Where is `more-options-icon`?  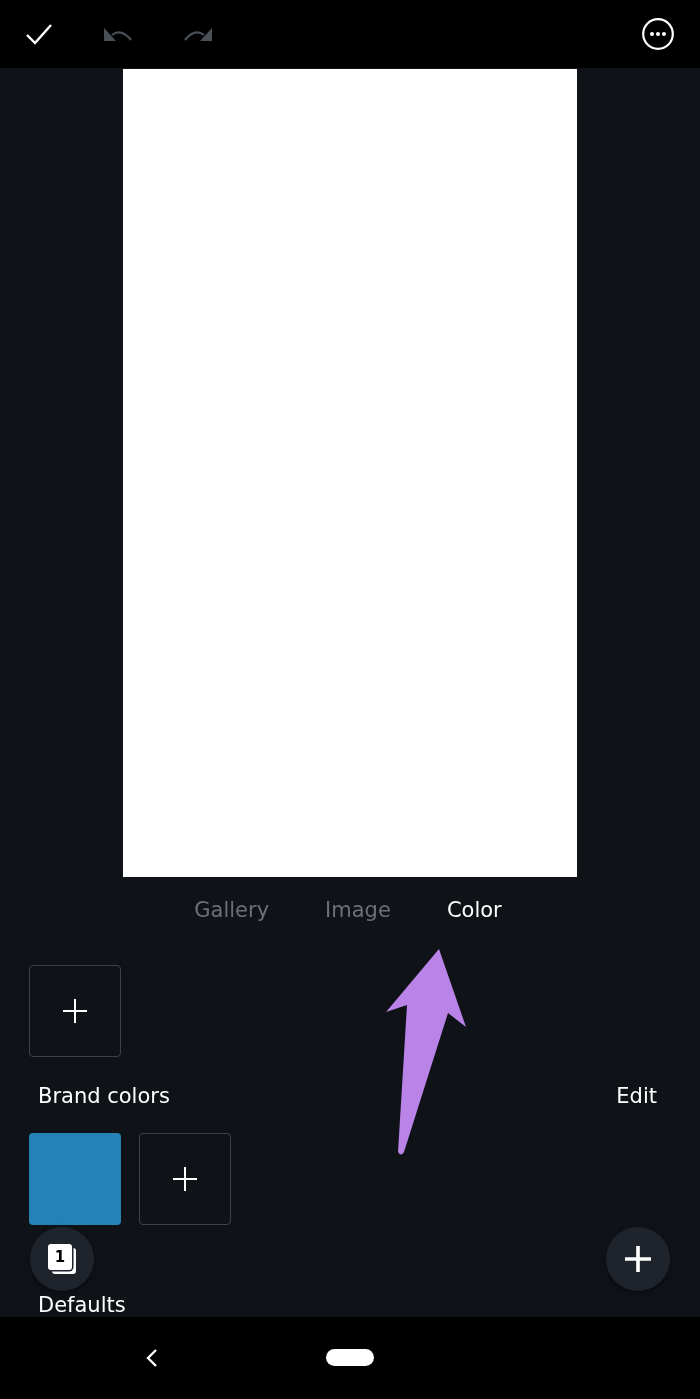 more-options-icon is located at coordinates (658, 34).